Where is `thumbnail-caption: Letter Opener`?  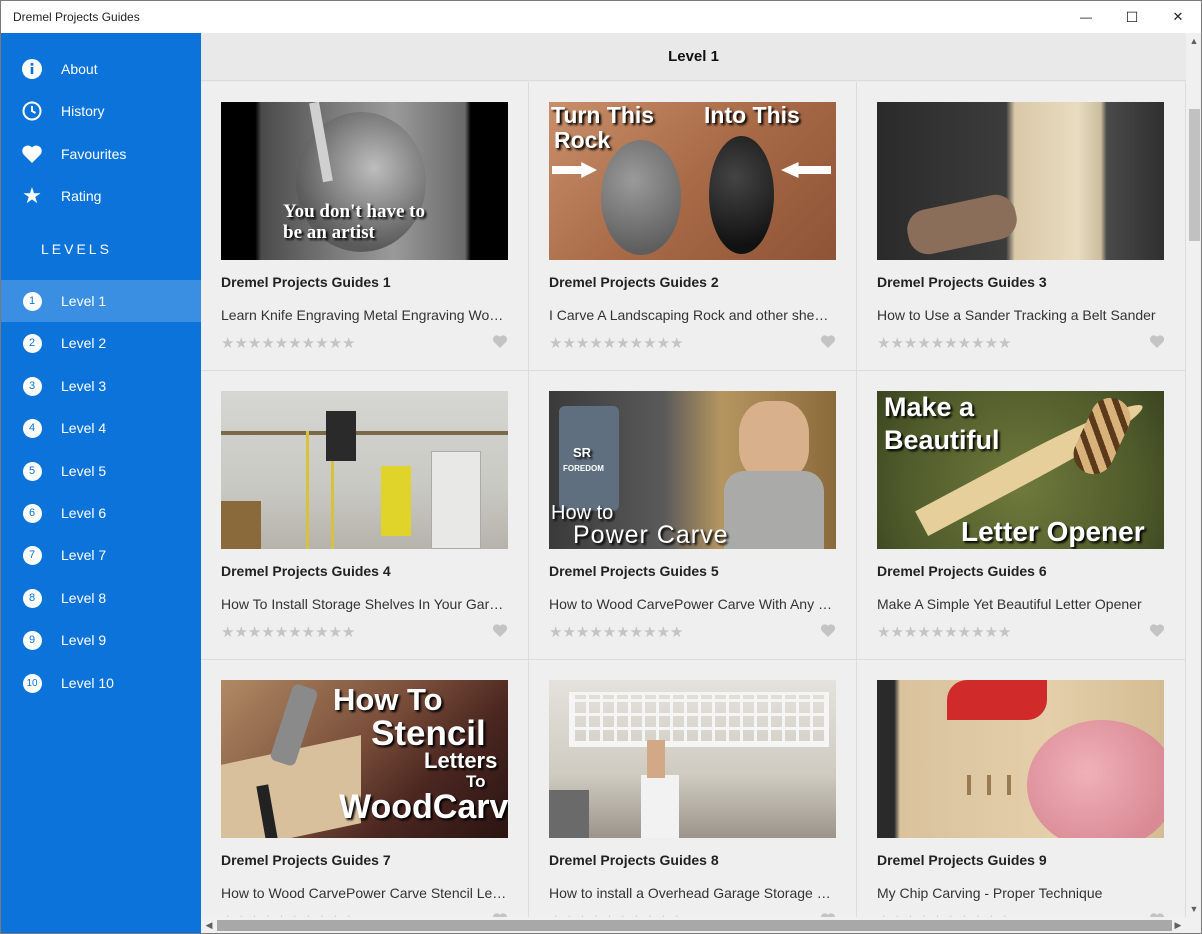
thumbnail-caption: Letter Opener is located at coordinates (1053, 531).